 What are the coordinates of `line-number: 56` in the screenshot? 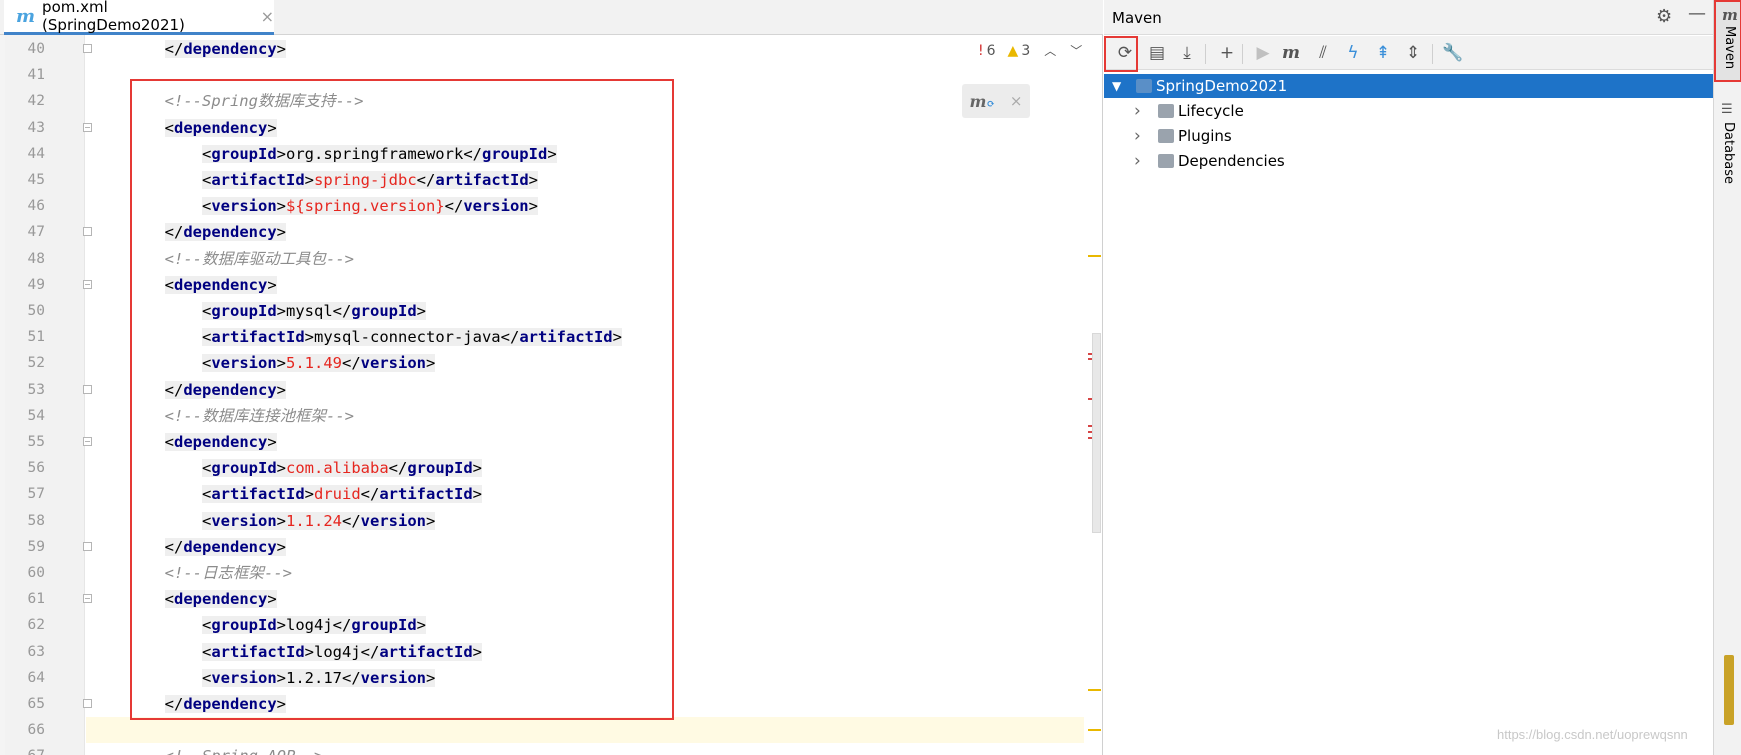 It's located at (36, 468).